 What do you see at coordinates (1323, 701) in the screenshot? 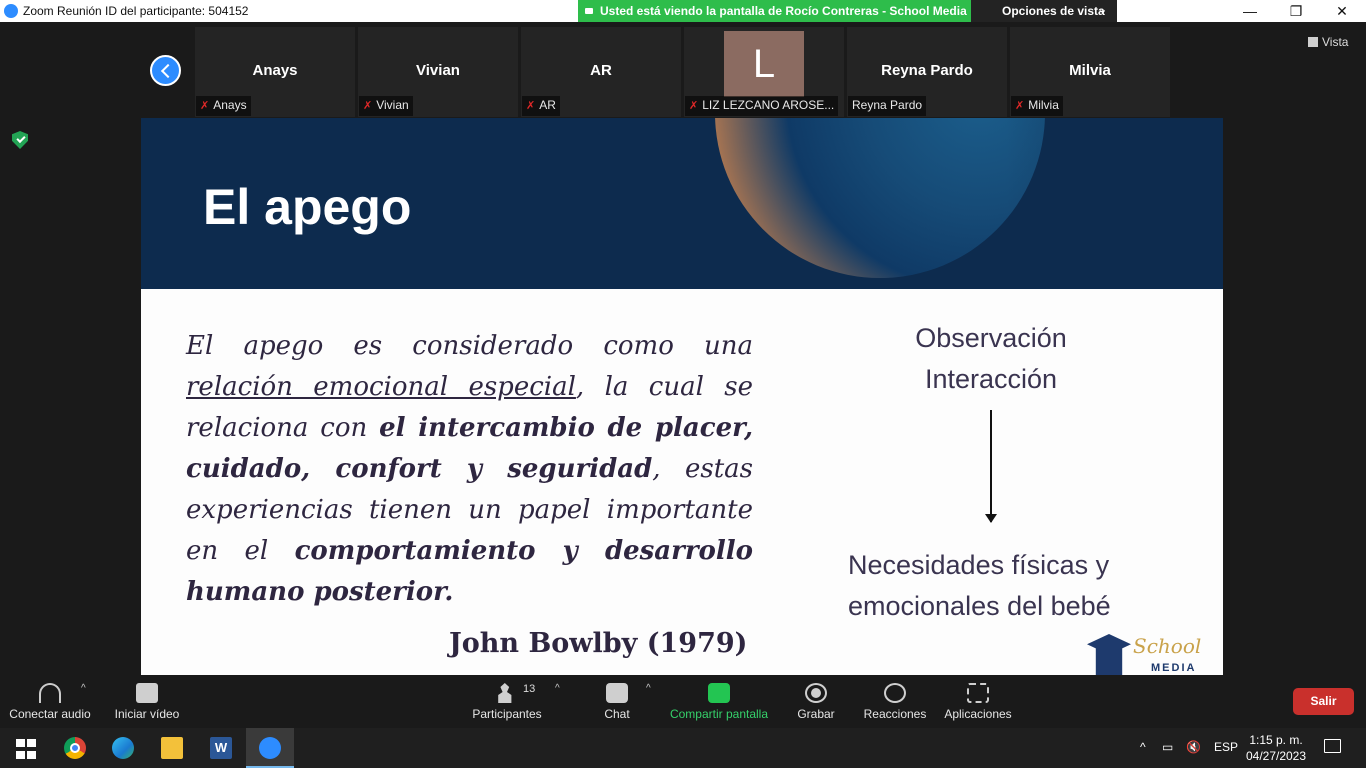
I see `leave-button: Salir` at bounding box center [1323, 701].